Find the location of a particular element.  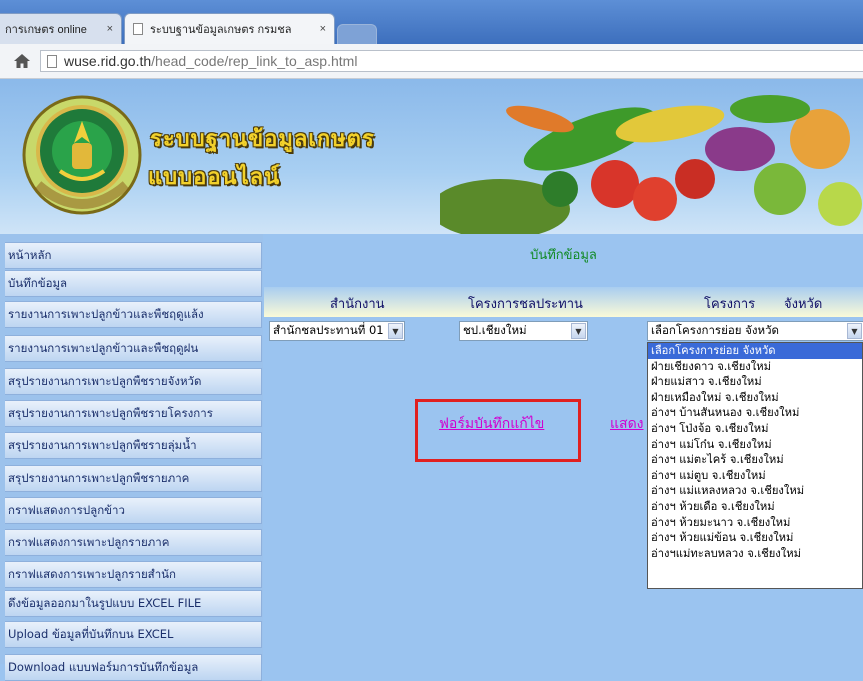

edit-form-link: ฟอร์มบันทึกแก้ไข is located at coordinates (491, 424).